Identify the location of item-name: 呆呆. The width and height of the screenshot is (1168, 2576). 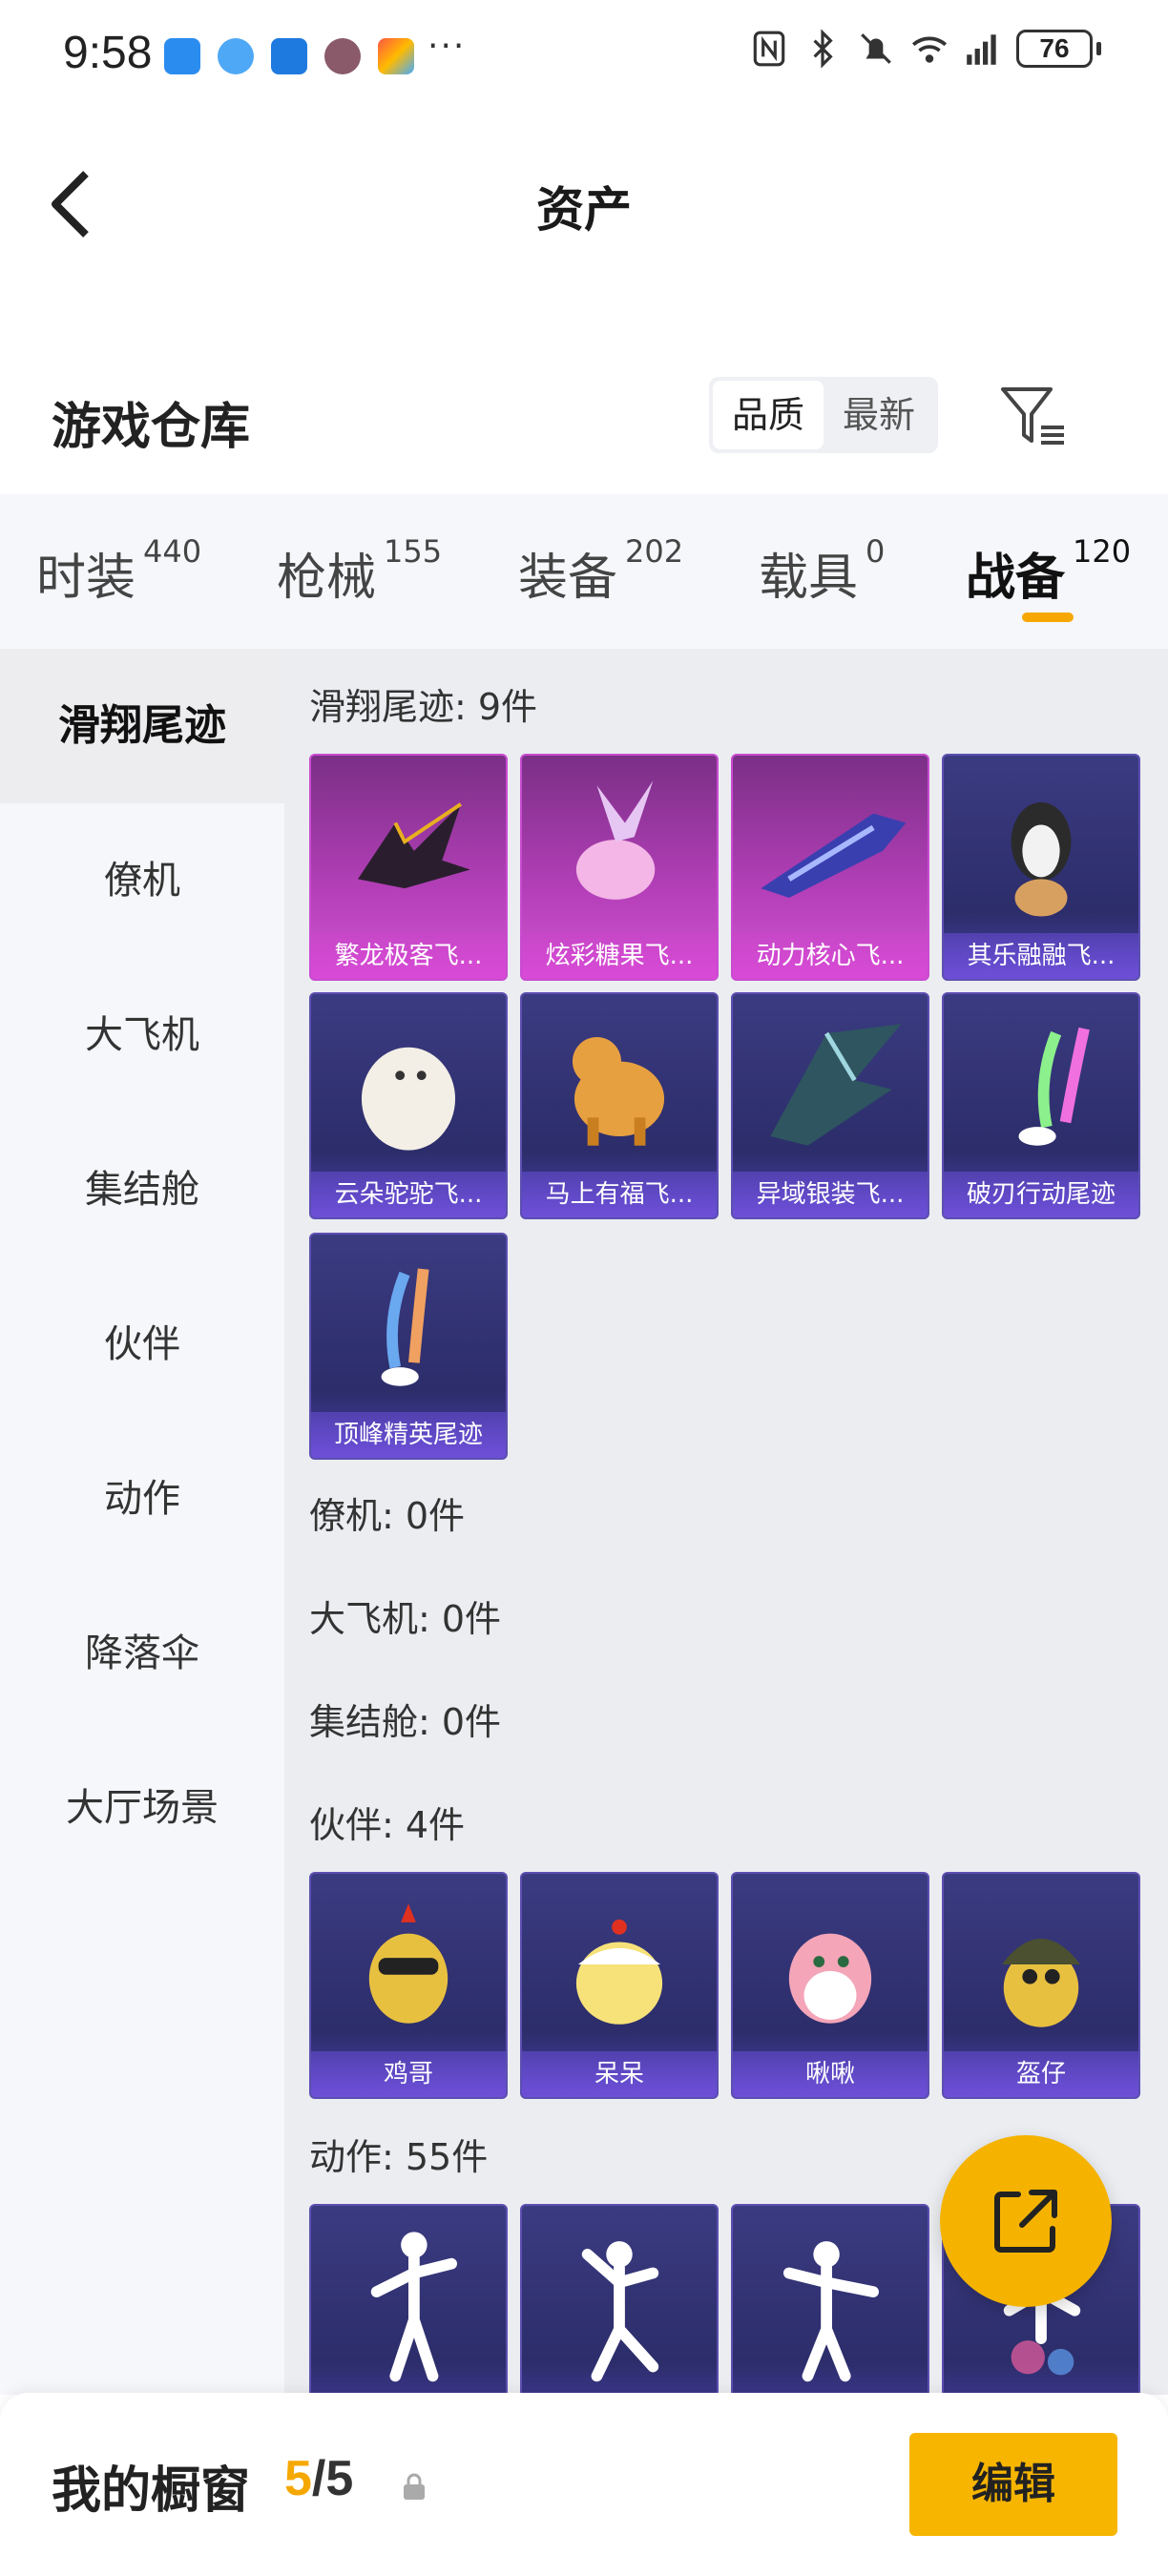
(619, 2074).